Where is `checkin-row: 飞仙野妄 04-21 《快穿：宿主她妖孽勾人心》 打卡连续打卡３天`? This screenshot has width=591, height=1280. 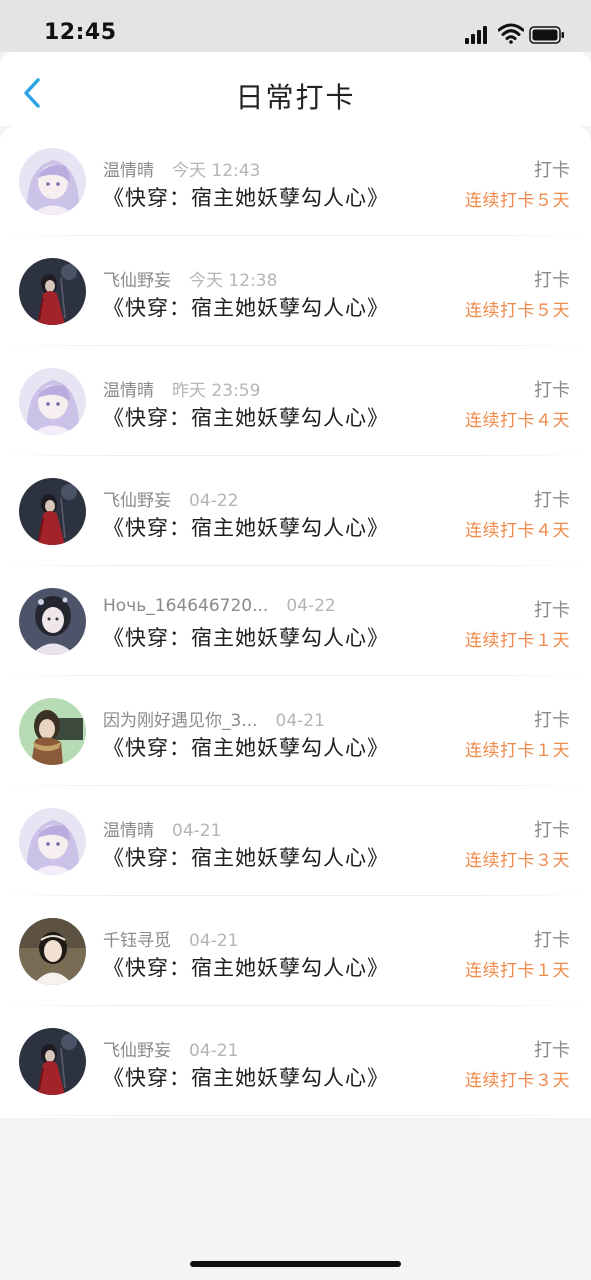
checkin-row: 飞仙野妄 04-21 《快穿：宿主她妖孽勾人心》 打卡连续打卡３天 is located at coordinates (295, 1061).